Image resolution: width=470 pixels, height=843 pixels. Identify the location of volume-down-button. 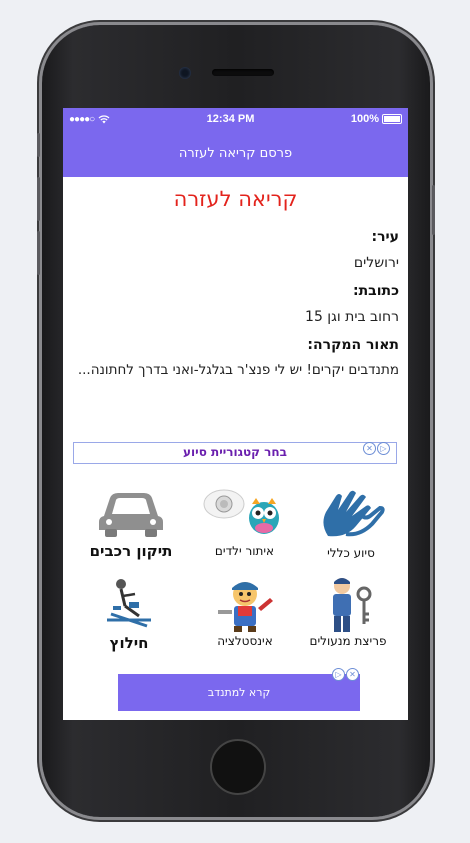
(38, 253).